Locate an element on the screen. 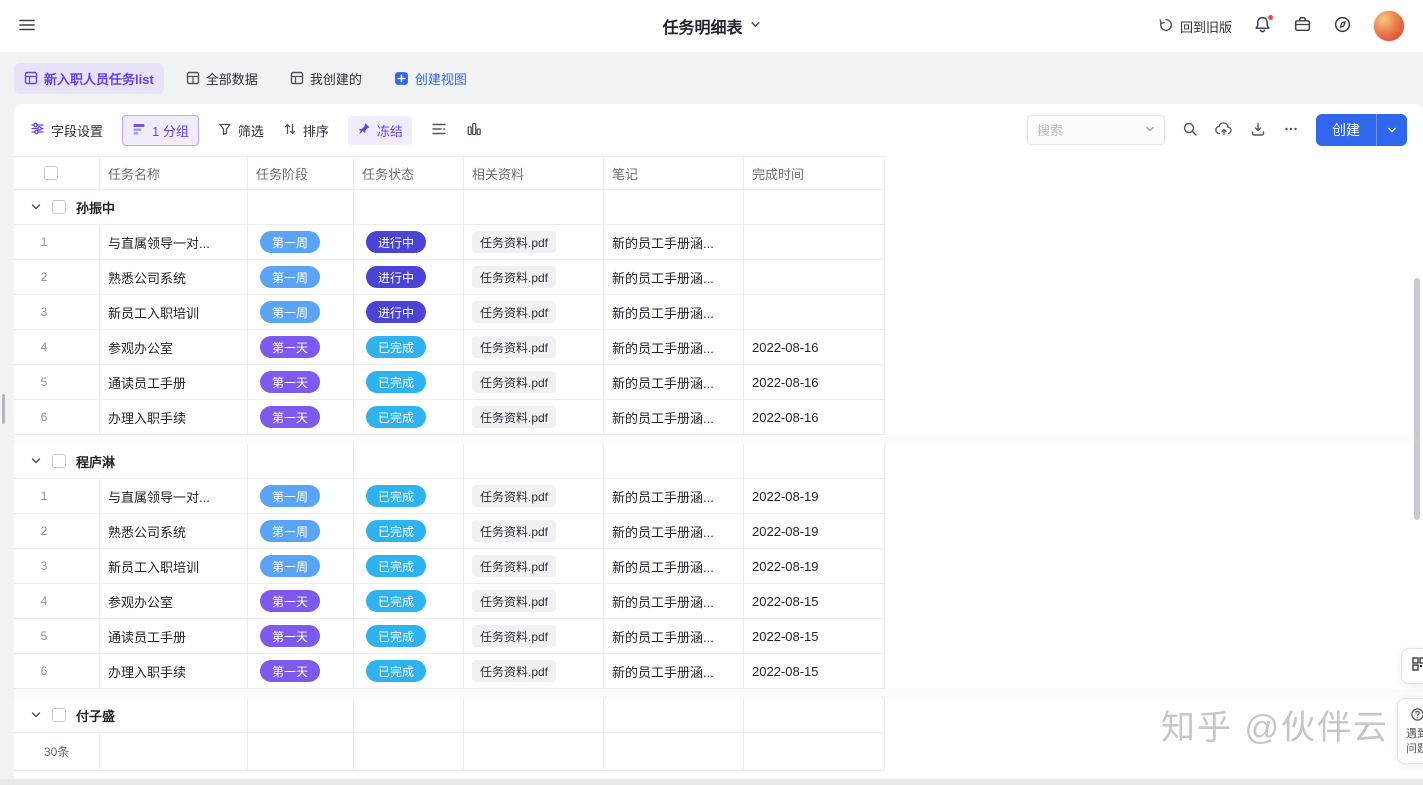 The image size is (1423, 785). column-header-task-status: 任务状态 is located at coordinates (409, 173).